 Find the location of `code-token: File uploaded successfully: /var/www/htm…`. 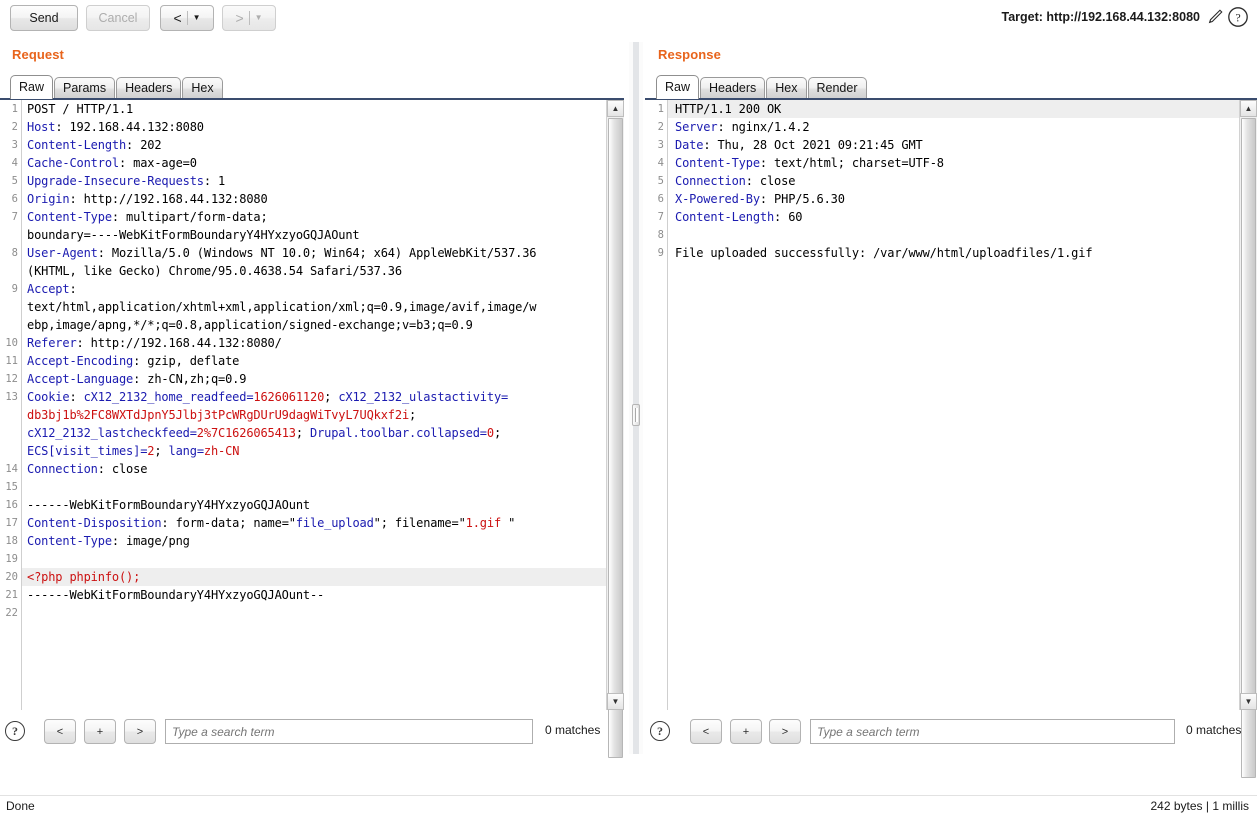

code-token: File uploaded successfully: /var/www/htm… is located at coordinates (884, 253).